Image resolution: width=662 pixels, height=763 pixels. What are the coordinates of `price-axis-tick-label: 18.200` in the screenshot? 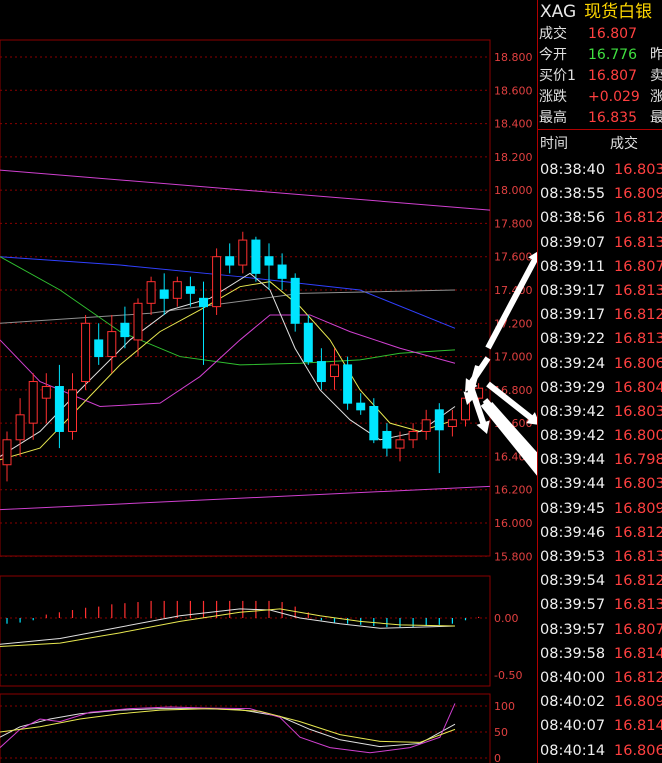 It's located at (513, 157).